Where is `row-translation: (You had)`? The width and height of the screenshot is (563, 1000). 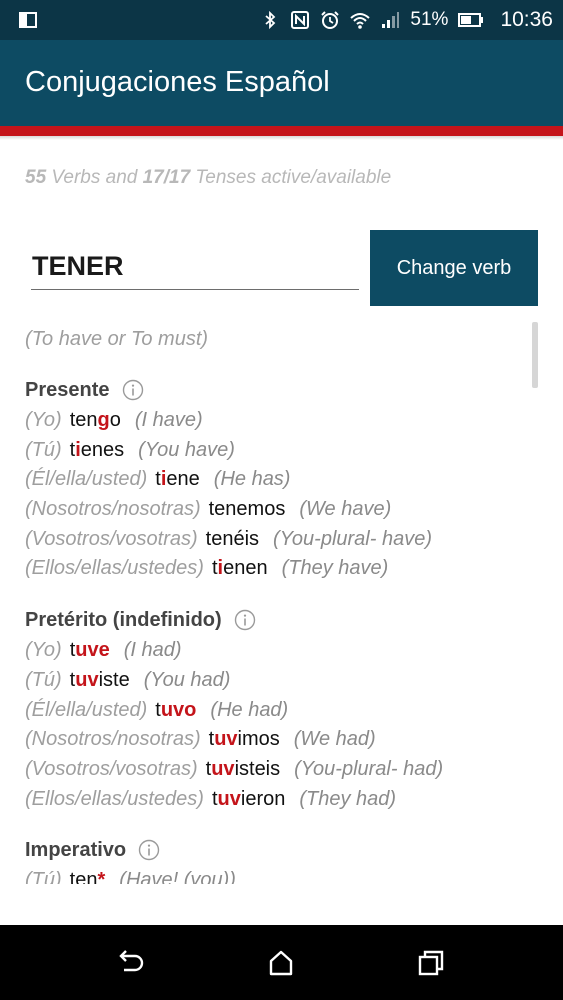
row-translation: (You had) is located at coordinates (187, 679).